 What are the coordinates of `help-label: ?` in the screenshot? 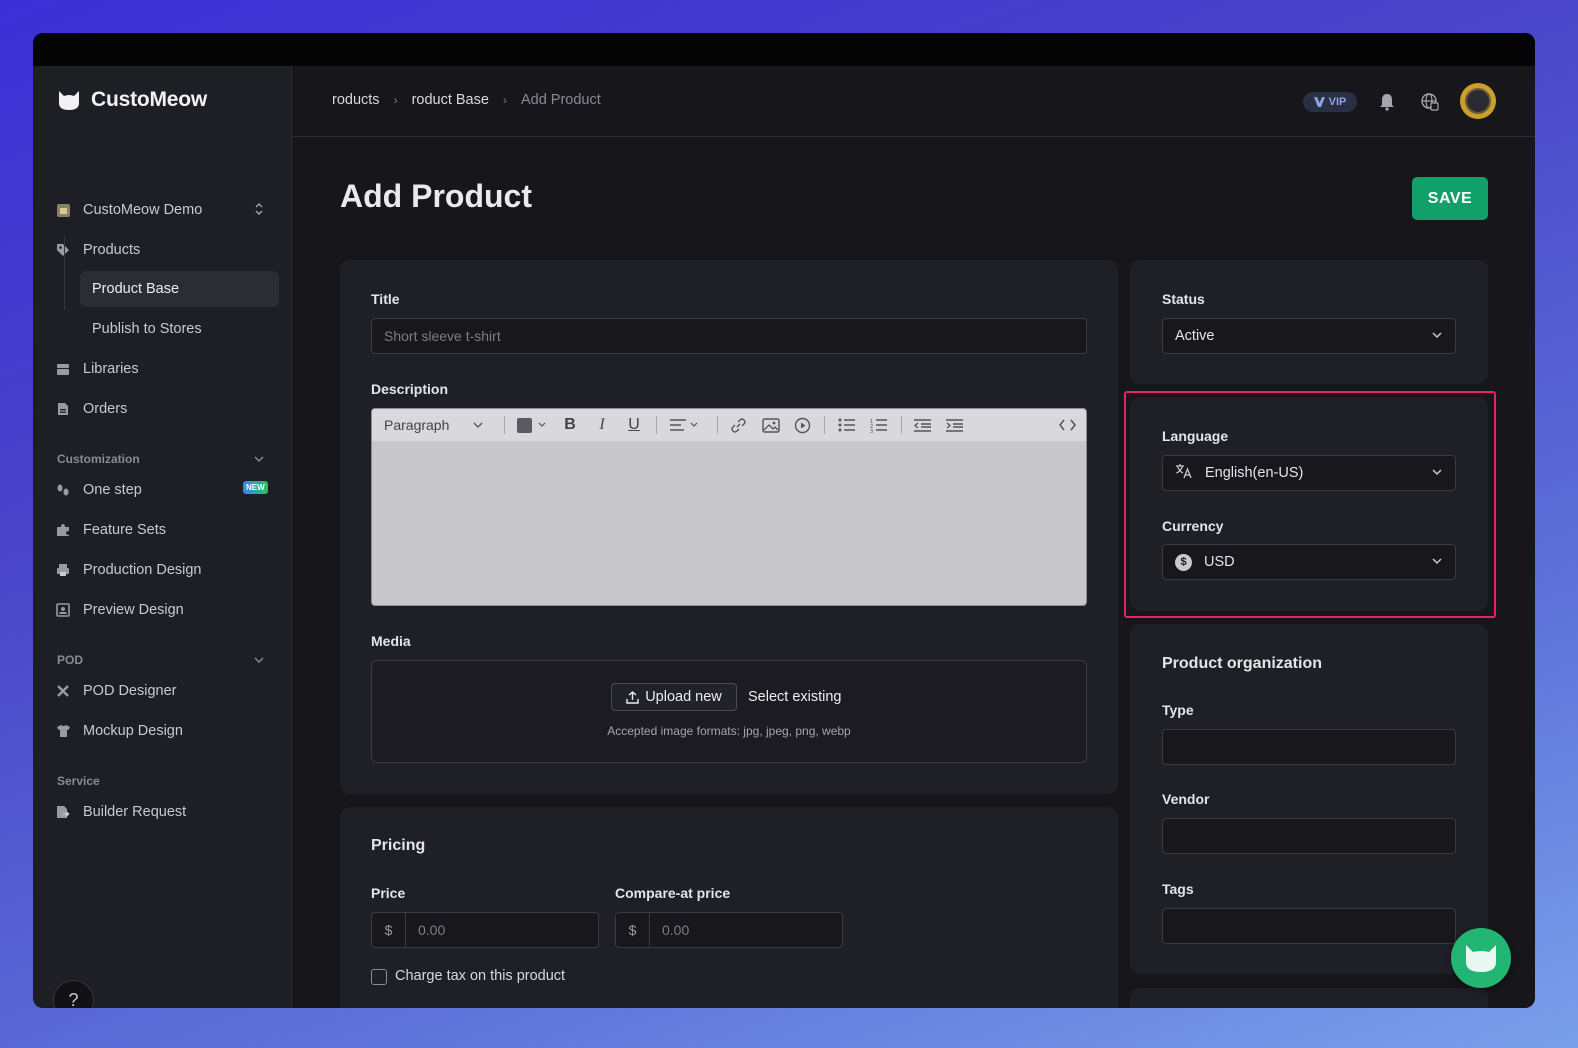 It's located at (73, 999).